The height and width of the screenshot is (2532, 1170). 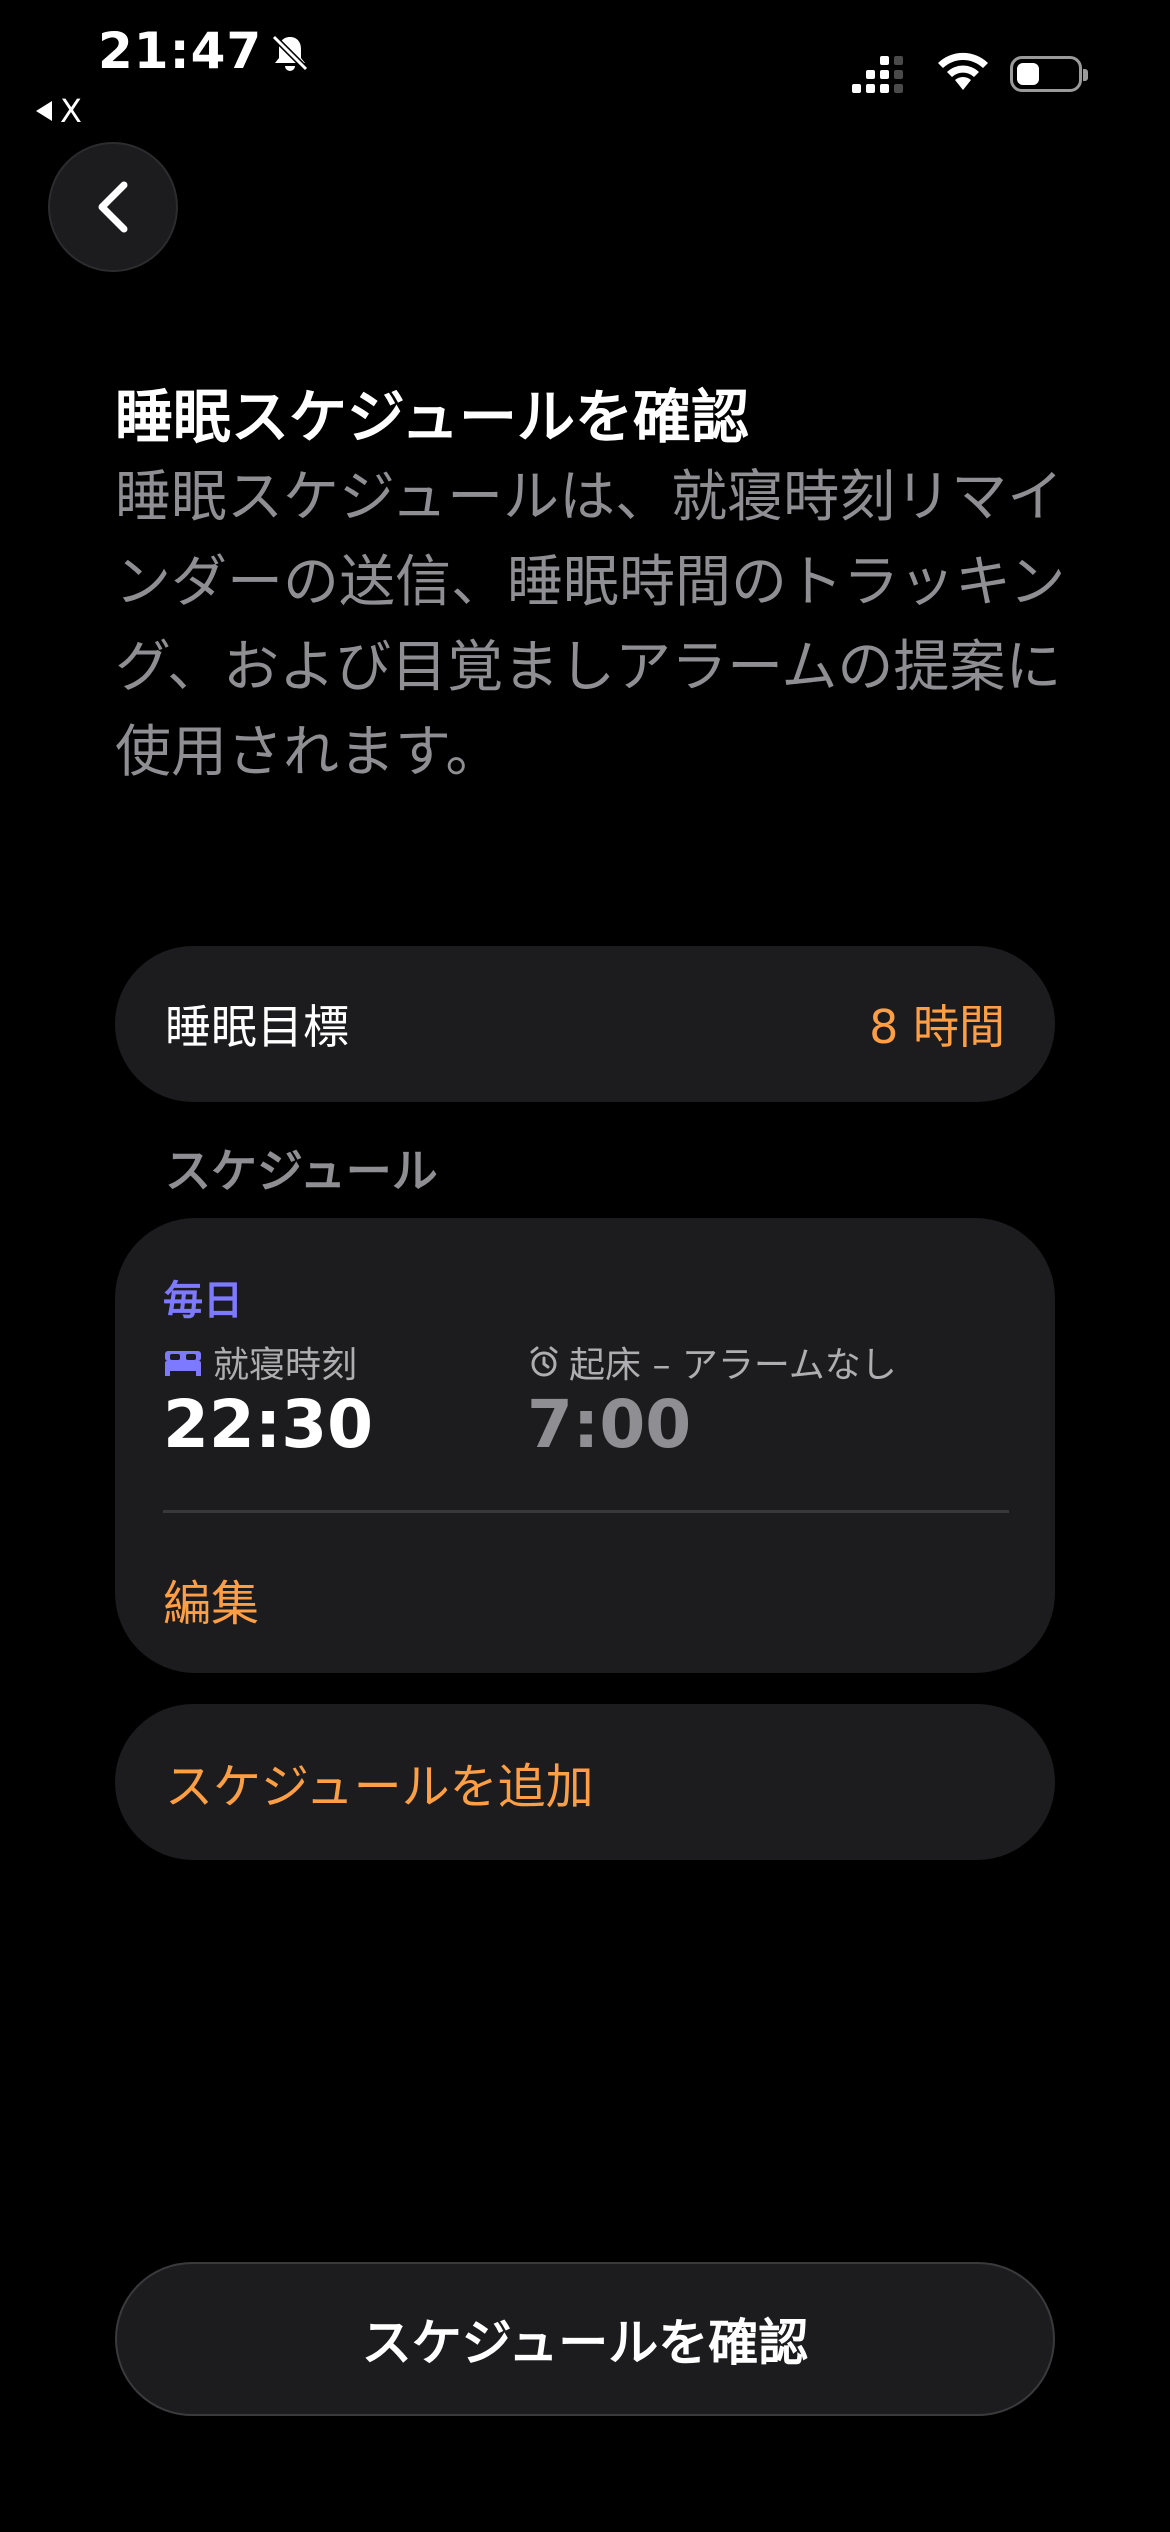 I want to click on battery-level, so click(x=1028, y=74).